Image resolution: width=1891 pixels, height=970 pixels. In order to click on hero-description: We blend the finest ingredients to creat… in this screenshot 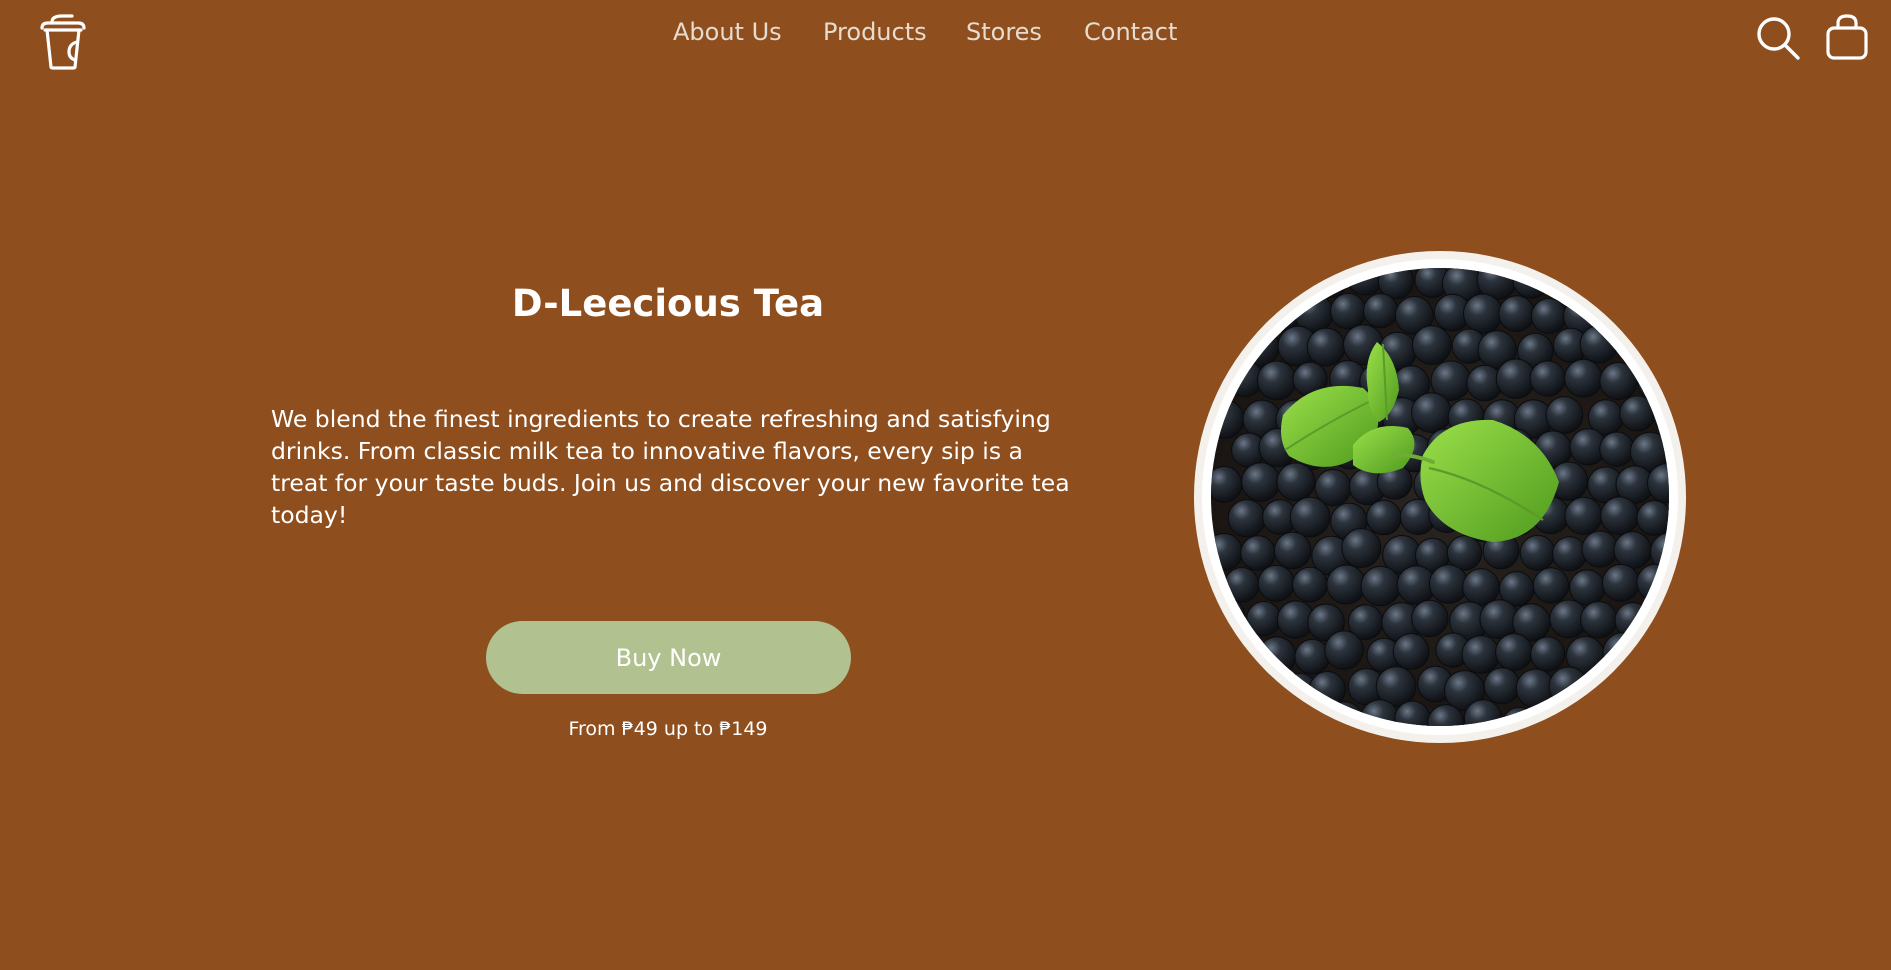, I will do `click(670, 467)`.